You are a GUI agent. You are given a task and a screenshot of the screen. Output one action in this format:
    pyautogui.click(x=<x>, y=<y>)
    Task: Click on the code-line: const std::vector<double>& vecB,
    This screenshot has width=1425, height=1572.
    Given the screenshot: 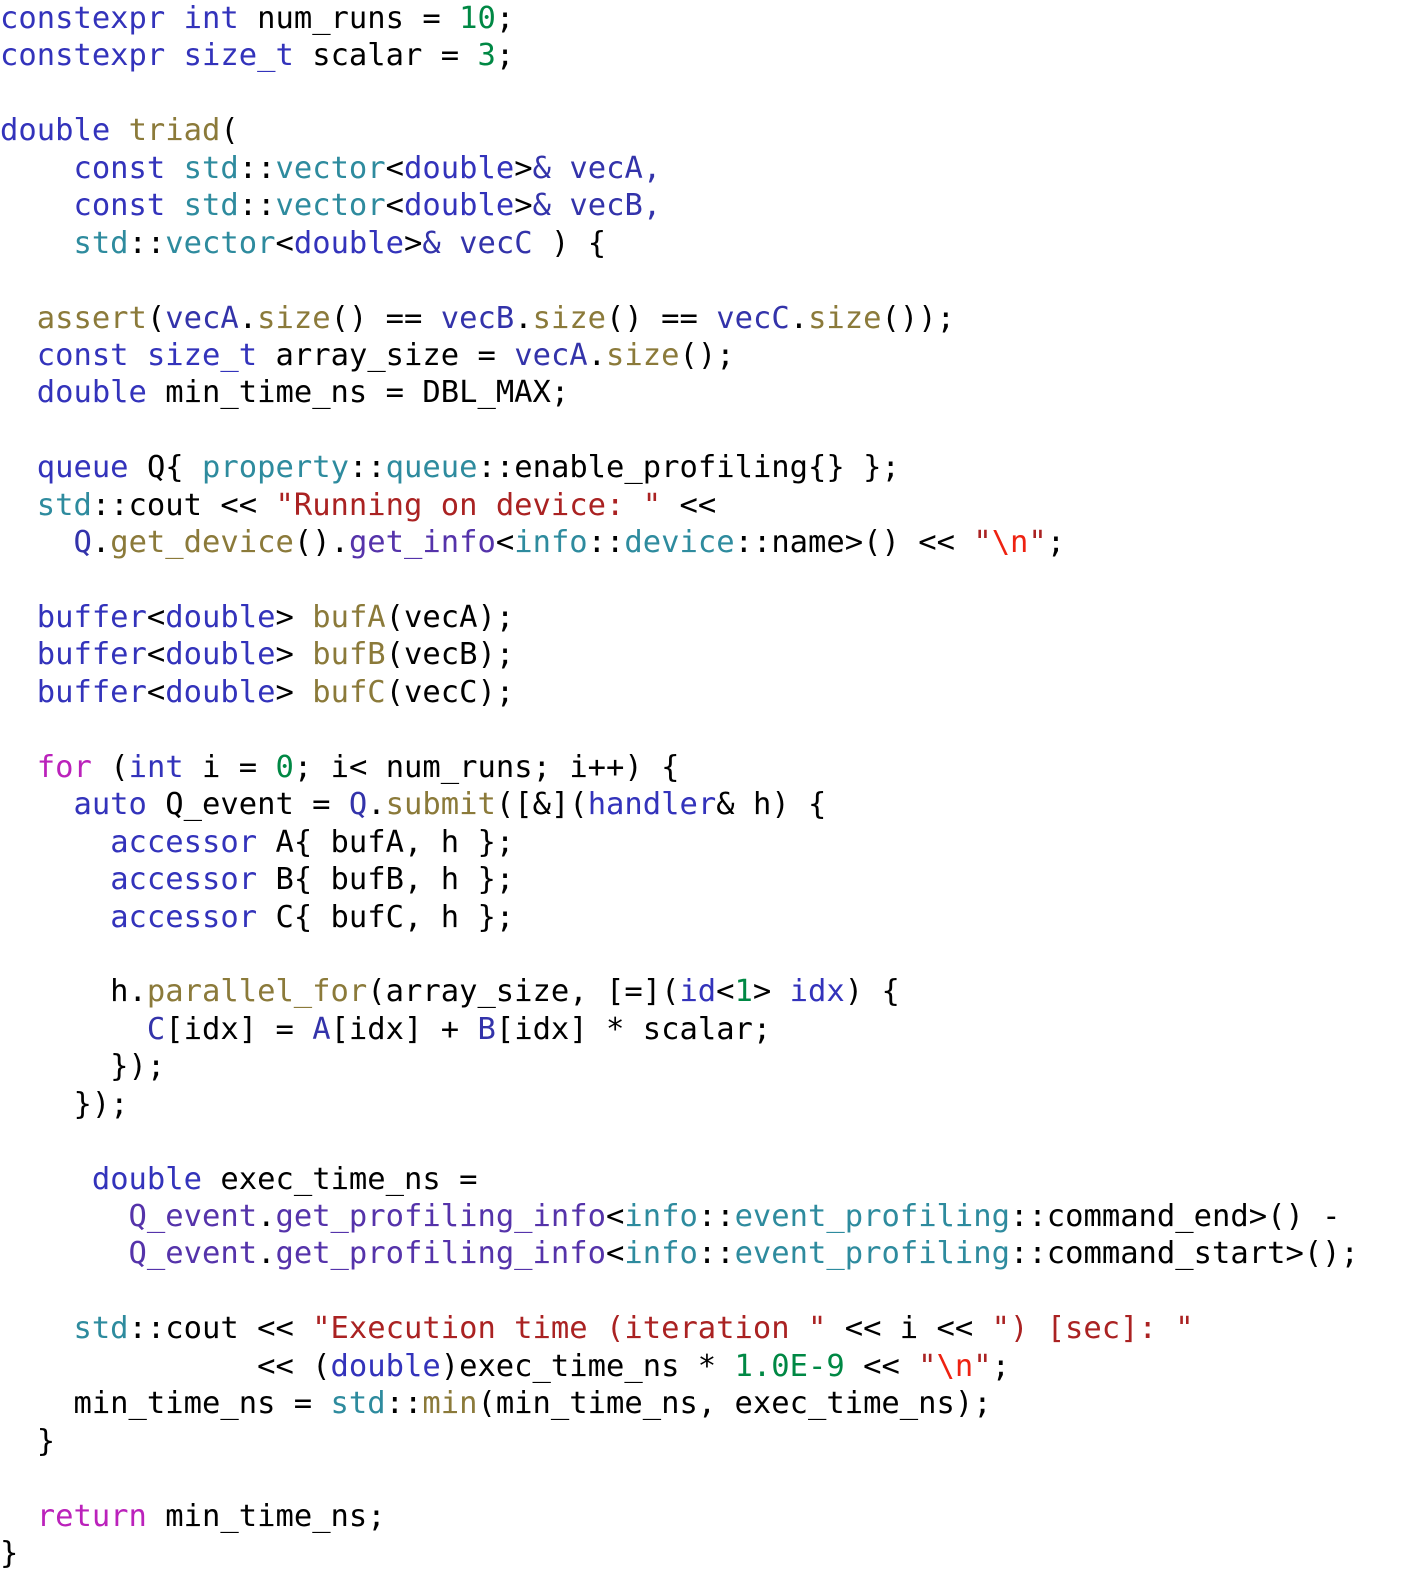 What is the action you would take?
    pyautogui.click(x=367, y=206)
    